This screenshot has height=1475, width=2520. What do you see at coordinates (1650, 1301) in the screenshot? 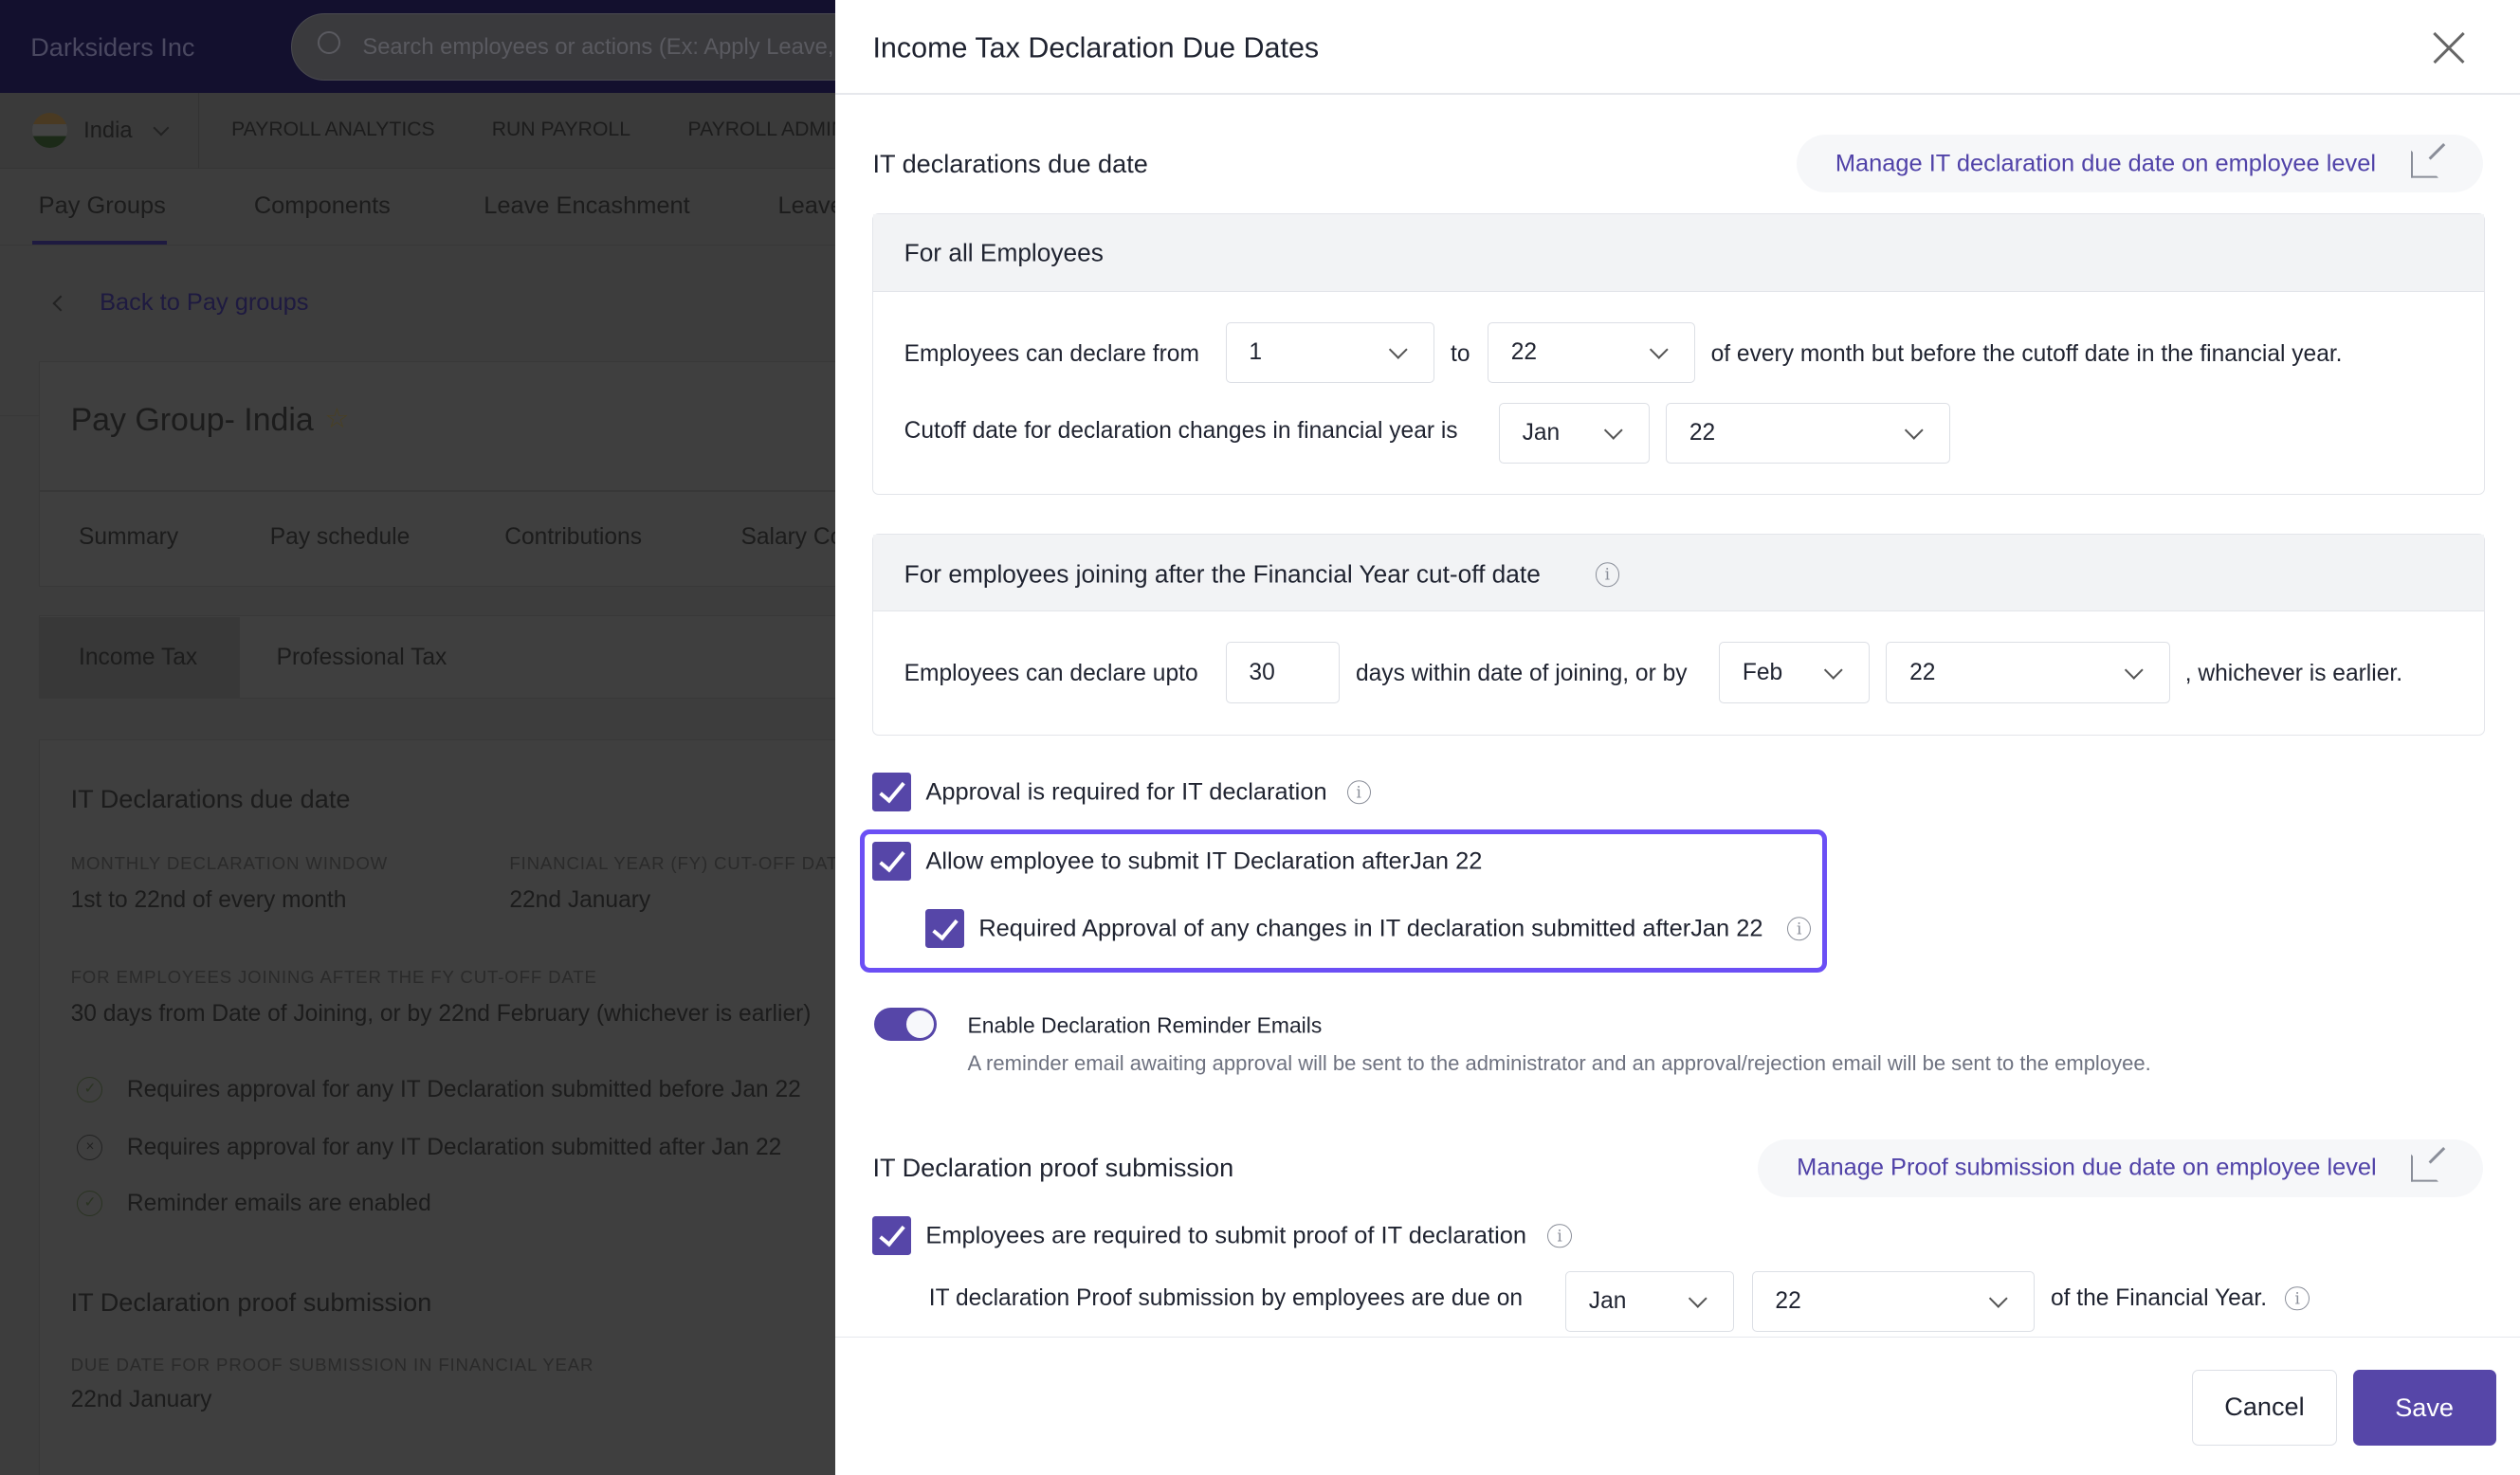
I see `proof-month-select: Jan` at bounding box center [1650, 1301].